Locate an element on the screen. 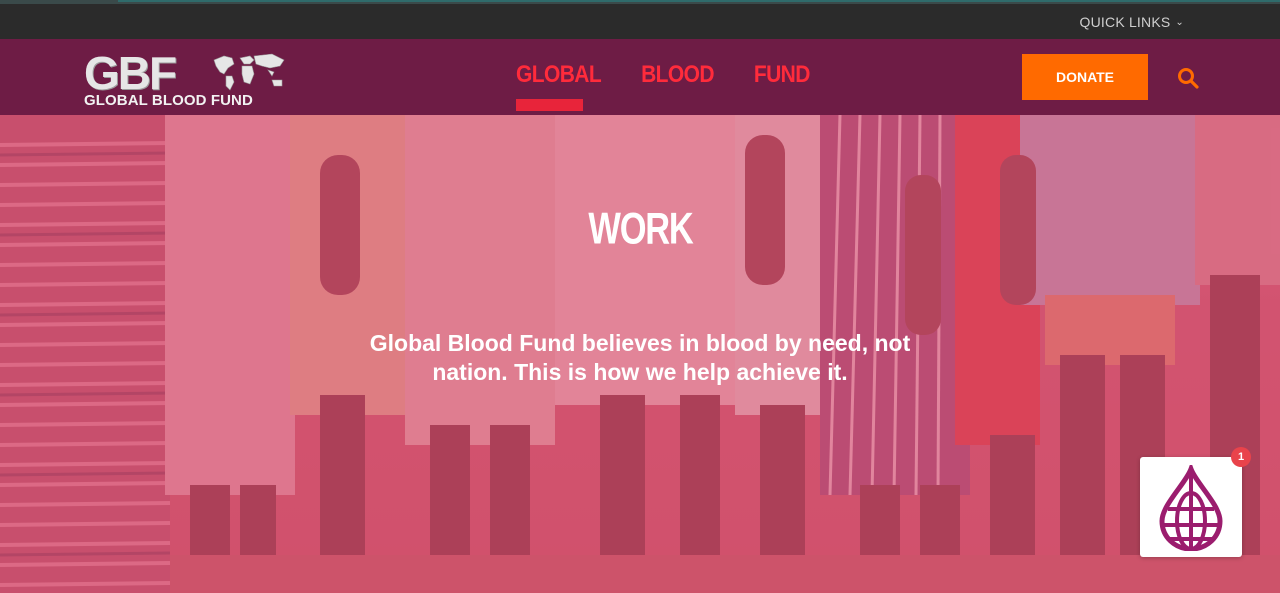 This screenshot has height=593, width=1280. chat-widget-button is located at coordinates (1191, 507).